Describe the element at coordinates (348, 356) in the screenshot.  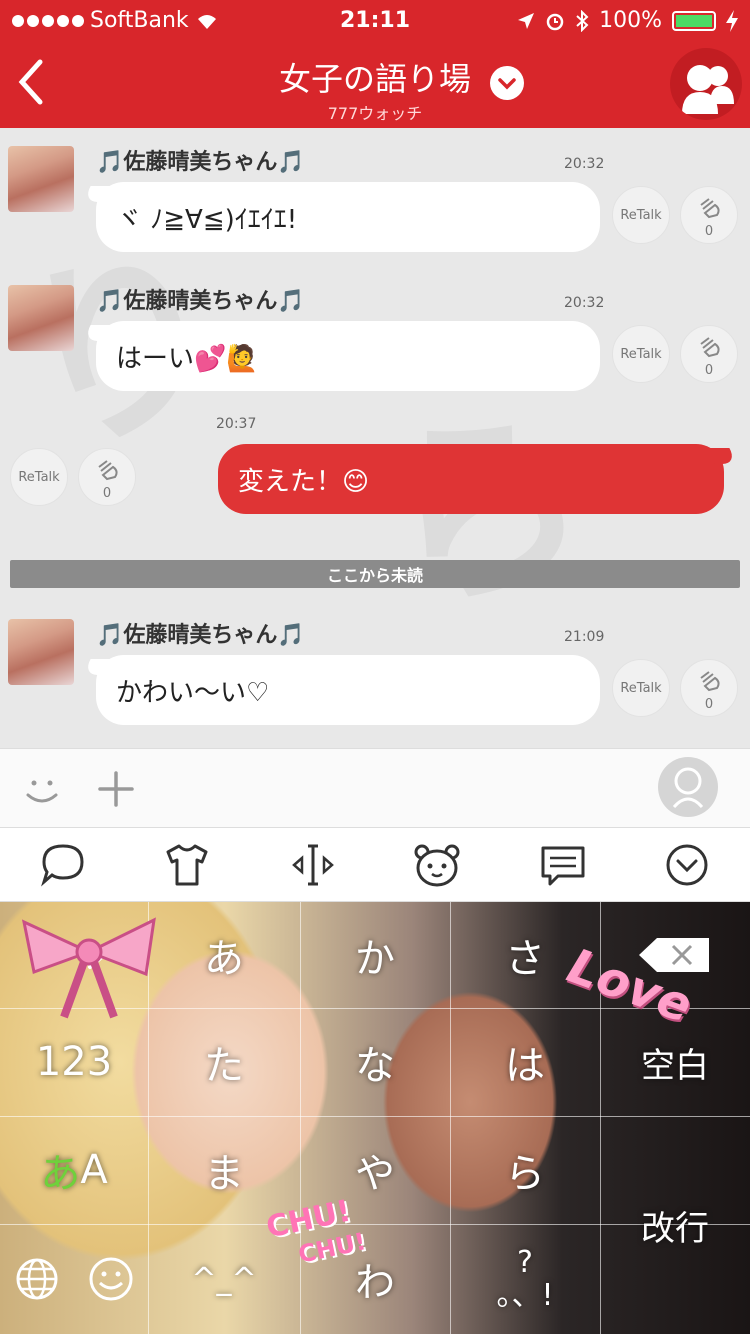
I see `message-bubble: はーい💕🙋` at that location.